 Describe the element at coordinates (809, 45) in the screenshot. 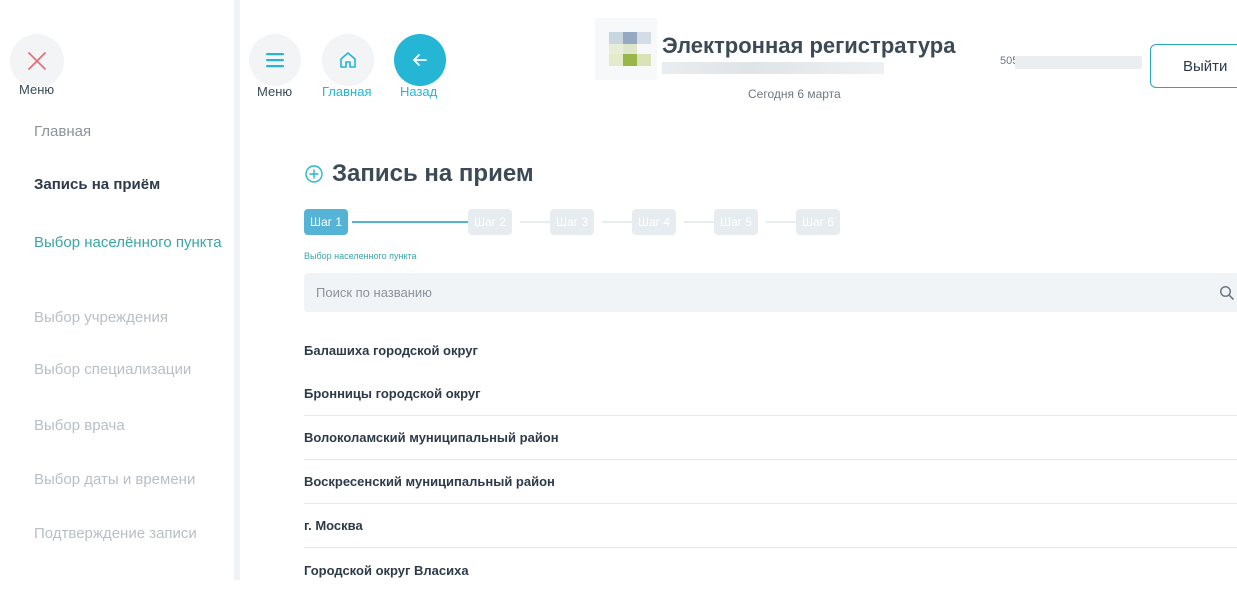

I see `brand-title: Электронная регистратура` at that location.